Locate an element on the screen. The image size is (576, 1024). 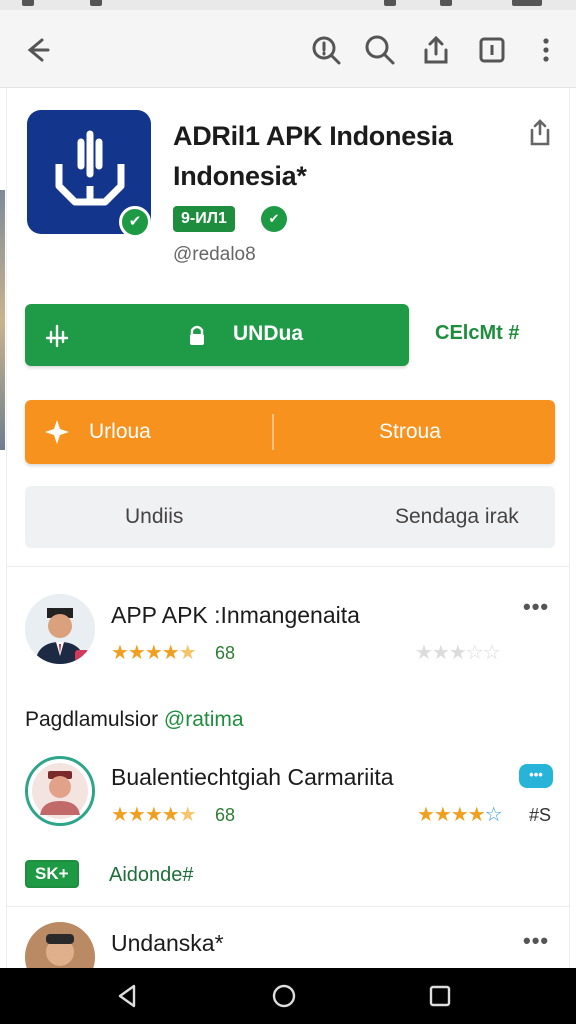
gray-action-bar: Undiis Sendaga irak is located at coordinates (290, 517).